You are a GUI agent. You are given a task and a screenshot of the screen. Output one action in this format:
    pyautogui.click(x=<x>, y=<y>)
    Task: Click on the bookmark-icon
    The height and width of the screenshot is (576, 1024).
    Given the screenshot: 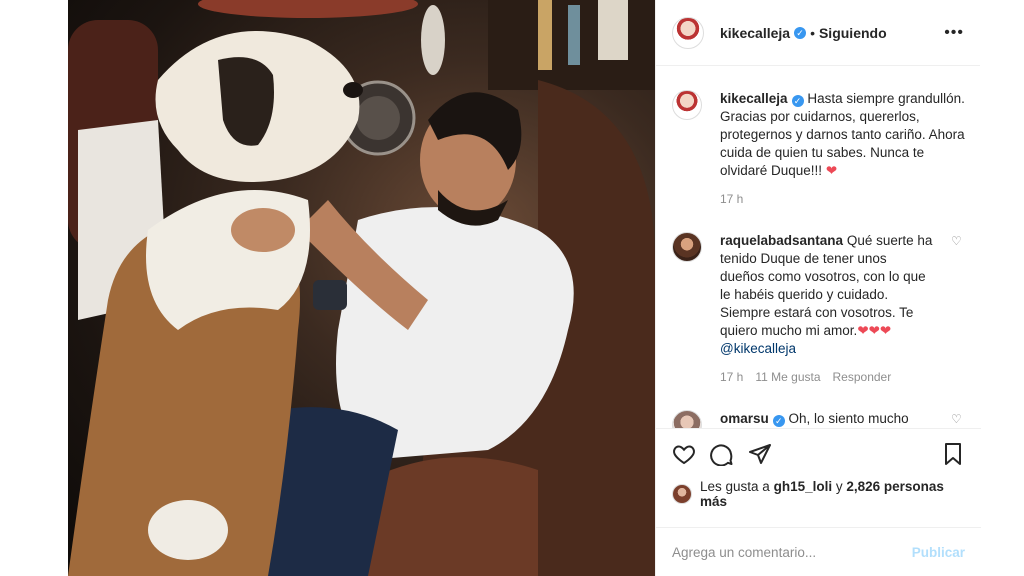 What is the action you would take?
    pyautogui.click(x=953, y=454)
    